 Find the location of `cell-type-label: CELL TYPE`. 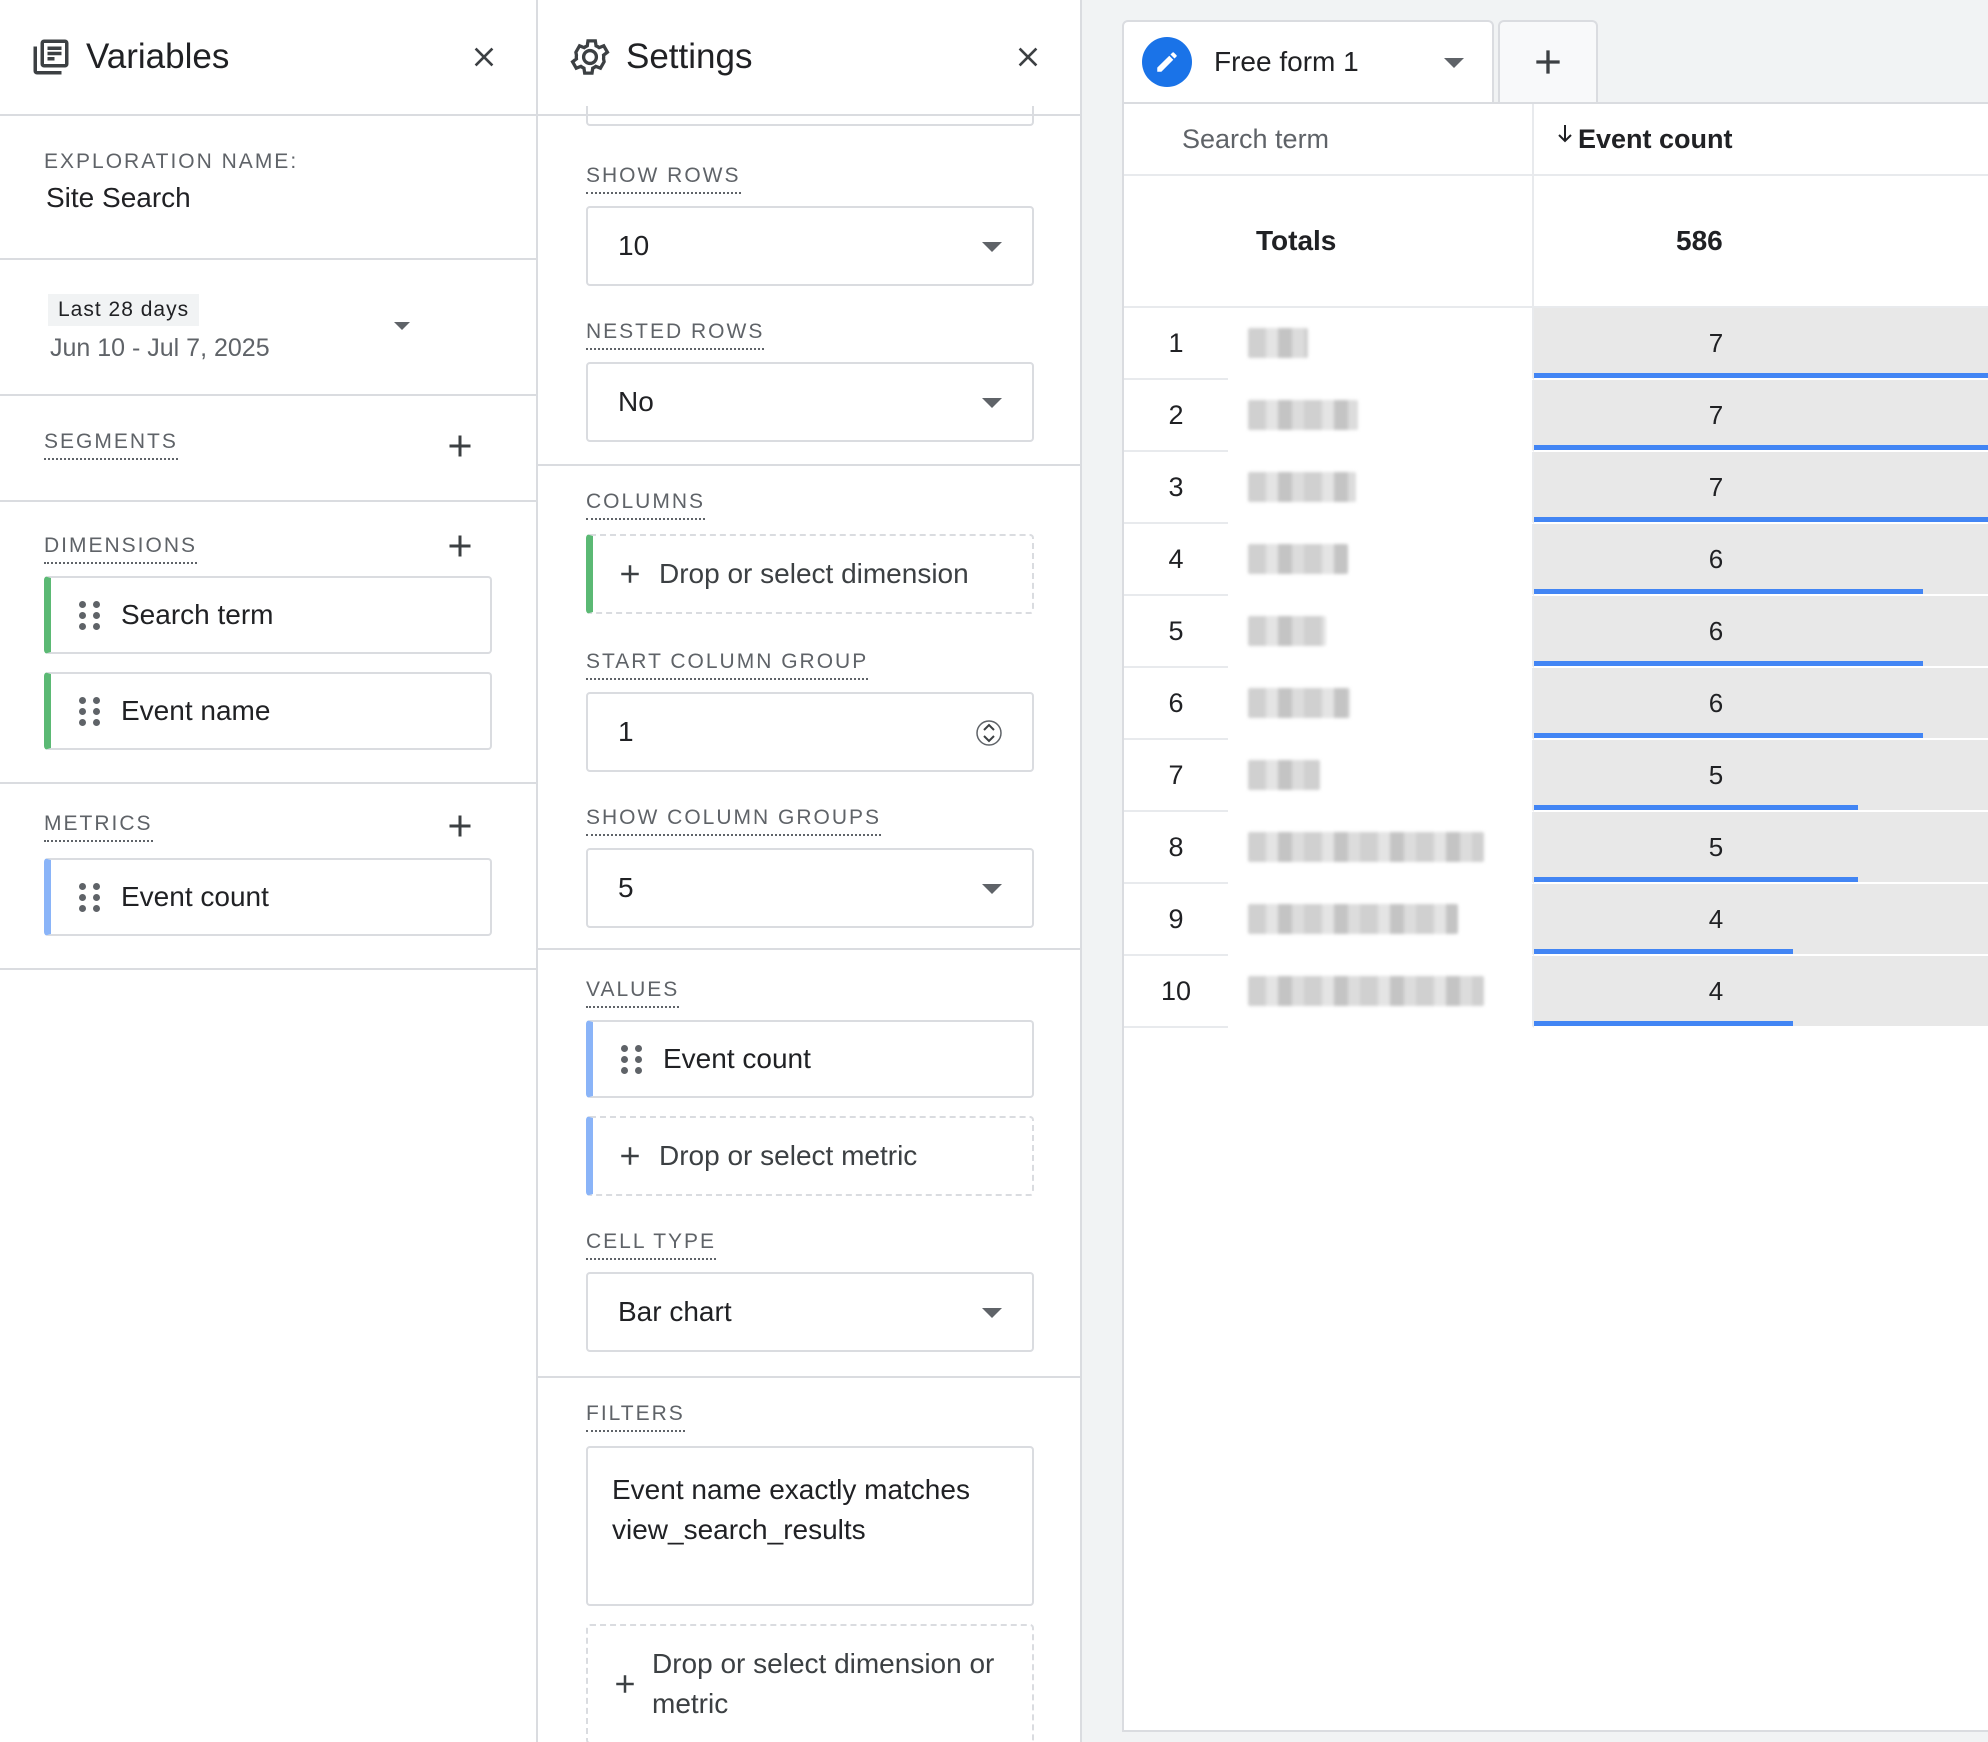

cell-type-label: CELL TYPE is located at coordinates (651, 1245).